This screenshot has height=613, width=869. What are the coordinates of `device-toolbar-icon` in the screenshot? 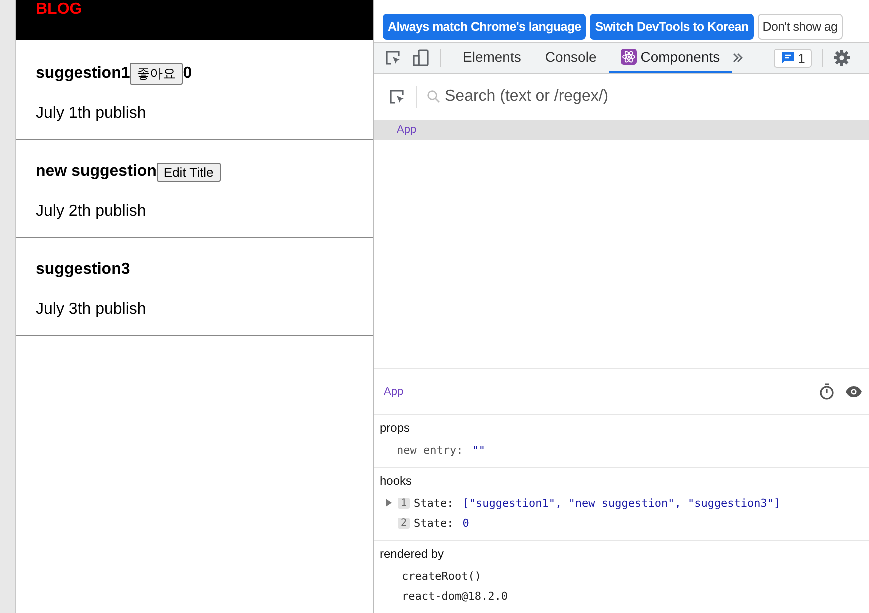 It's located at (421, 58).